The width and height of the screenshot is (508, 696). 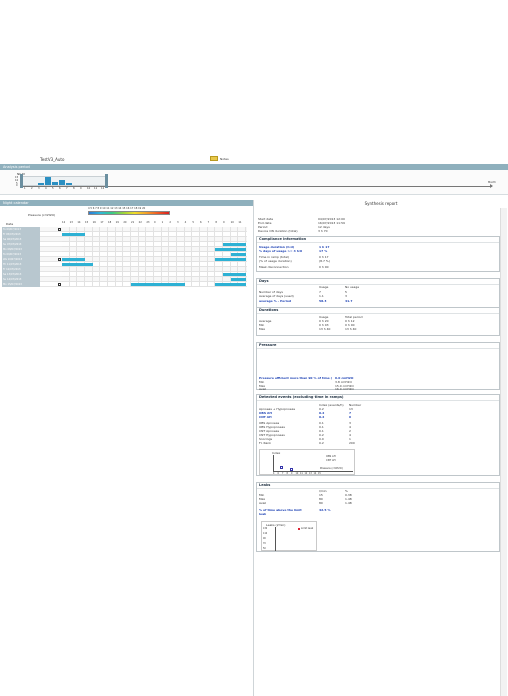 I want to click on analysis-x-tick: 9, so click(x=81, y=188).